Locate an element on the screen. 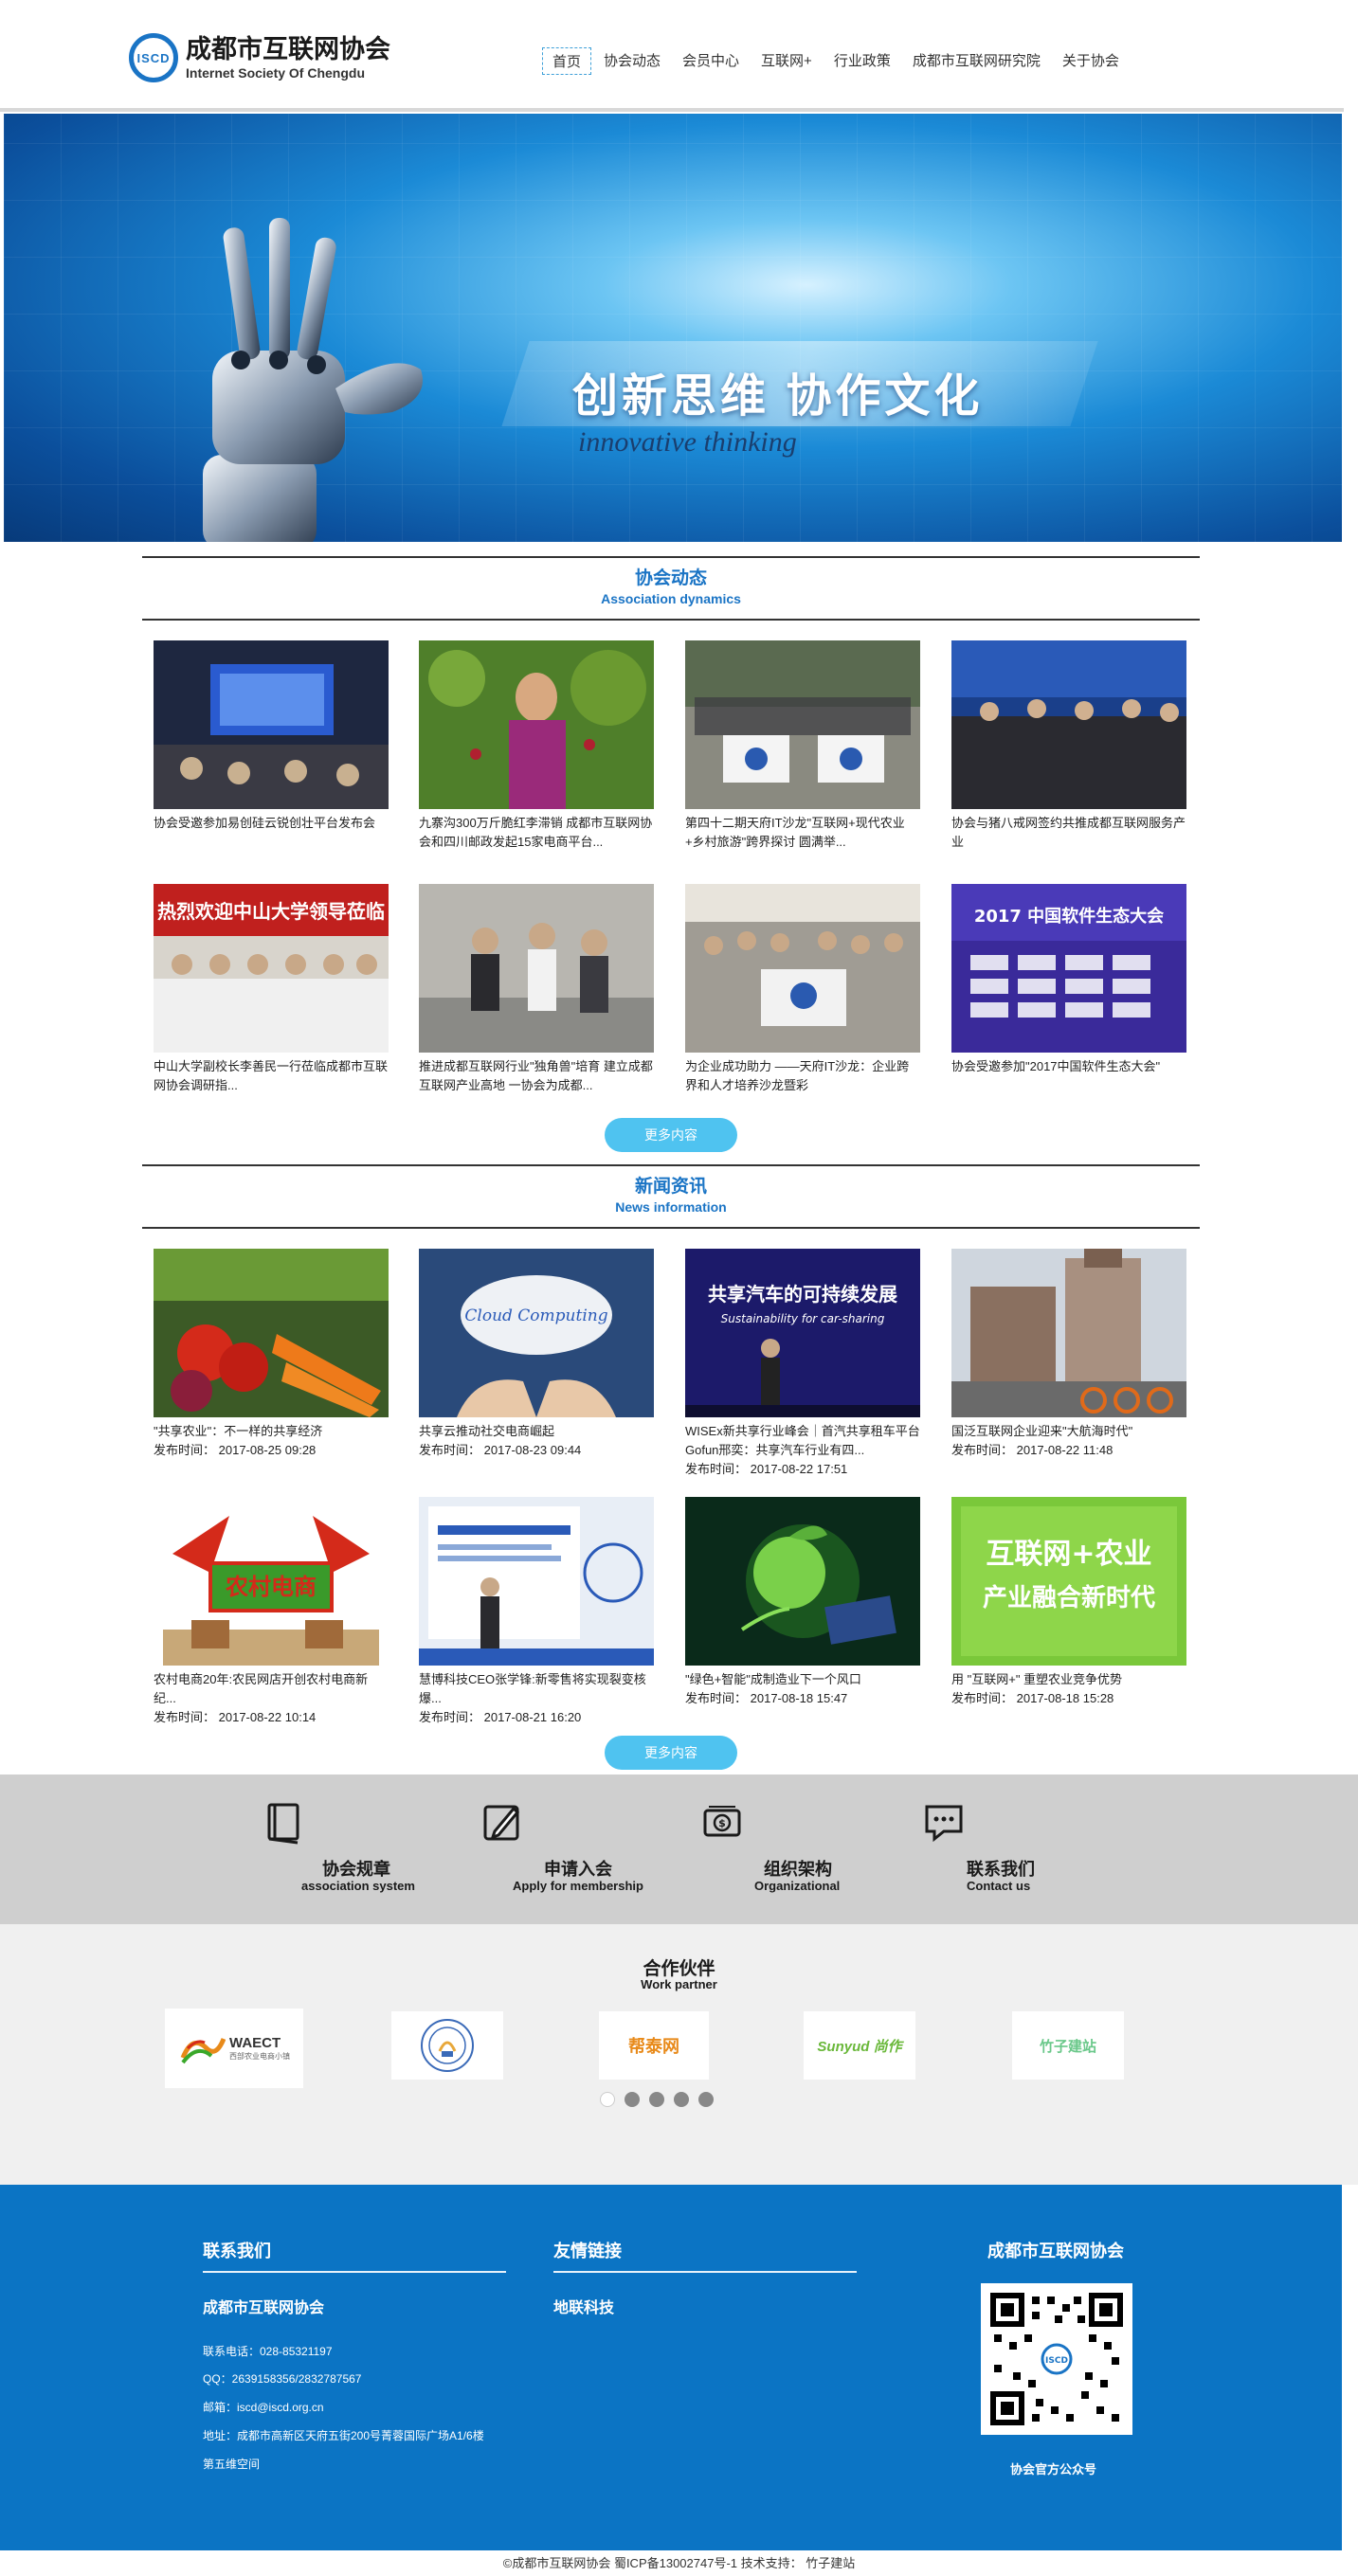 This screenshot has height=2576, width=1358. quick-link-rules: 协会规章 association system is located at coordinates (348, 1848).